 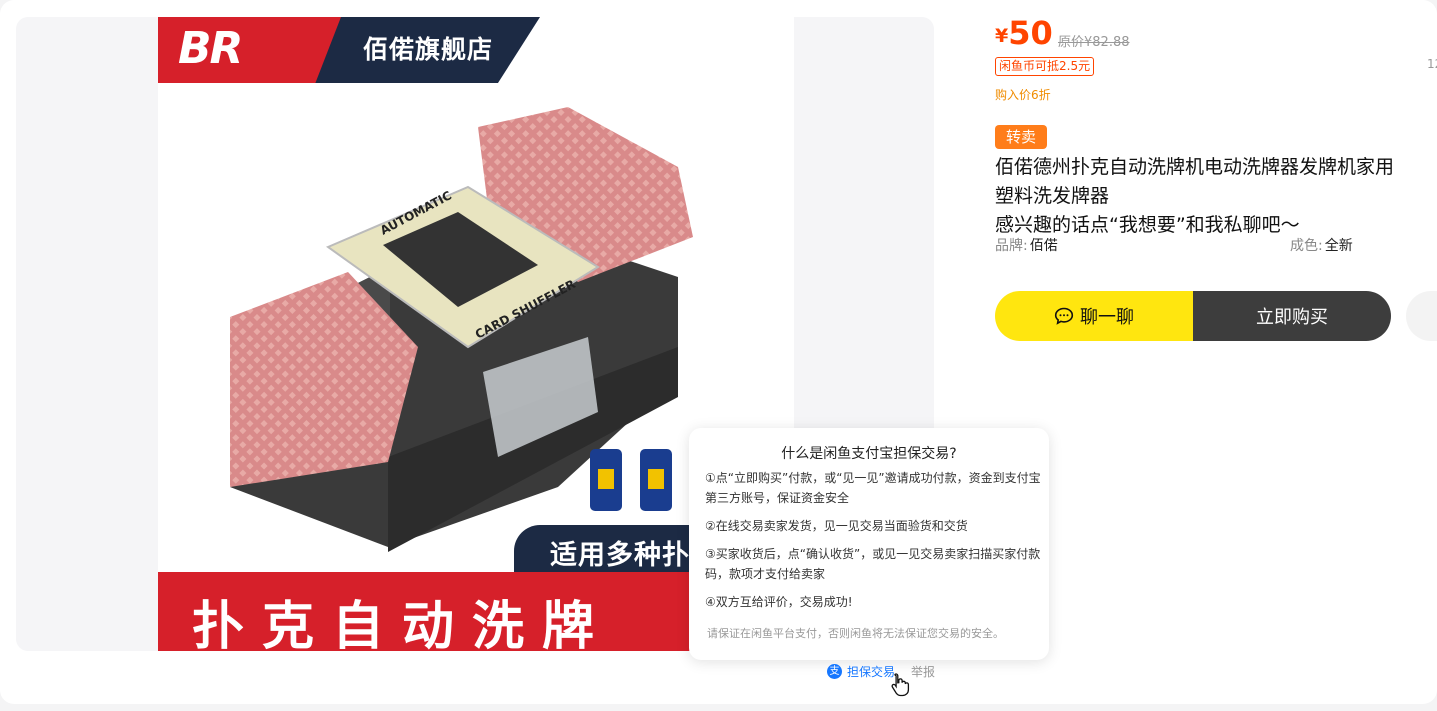 I want to click on attr-condition-key: 成色:, so click(x=1306, y=246).